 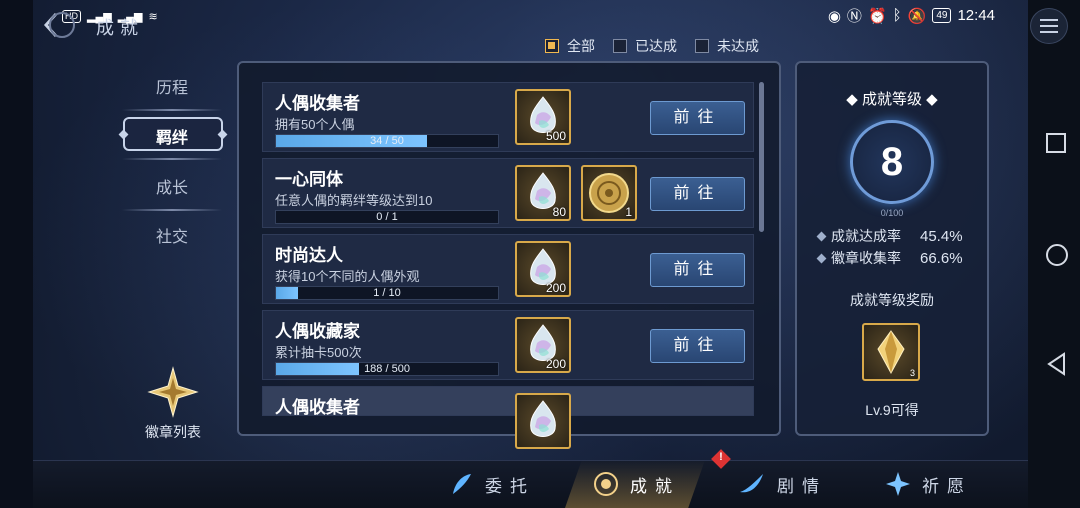 I want to click on bluetooth-icon: ᛒ, so click(x=897, y=15).